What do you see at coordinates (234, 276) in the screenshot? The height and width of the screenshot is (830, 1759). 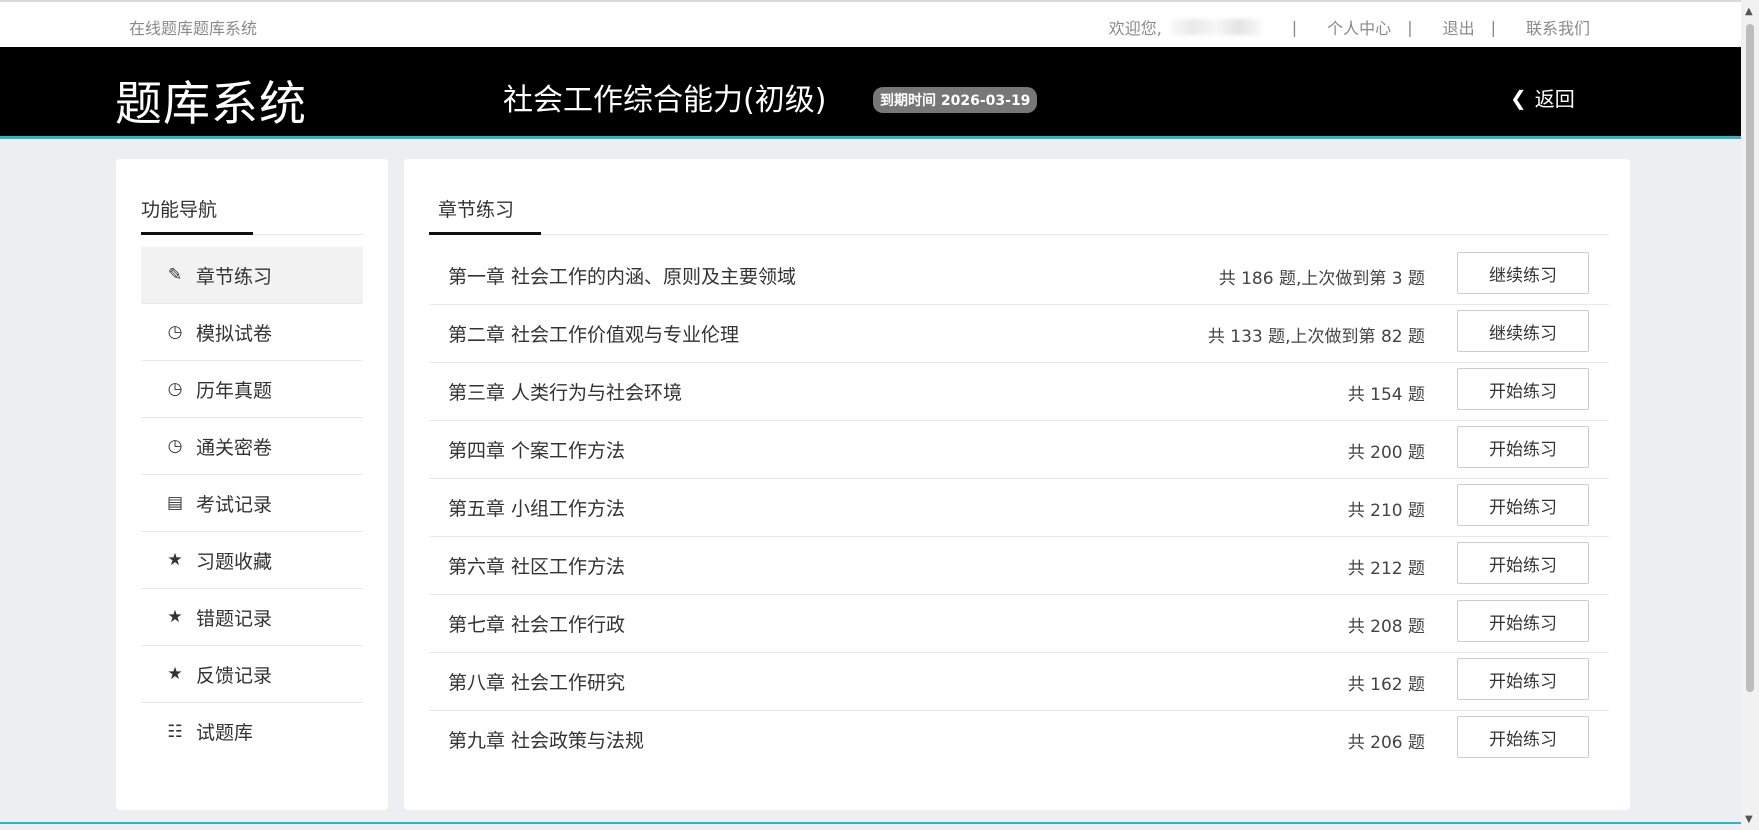 I see `sidebar-item-label: 章节练习` at bounding box center [234, 276].